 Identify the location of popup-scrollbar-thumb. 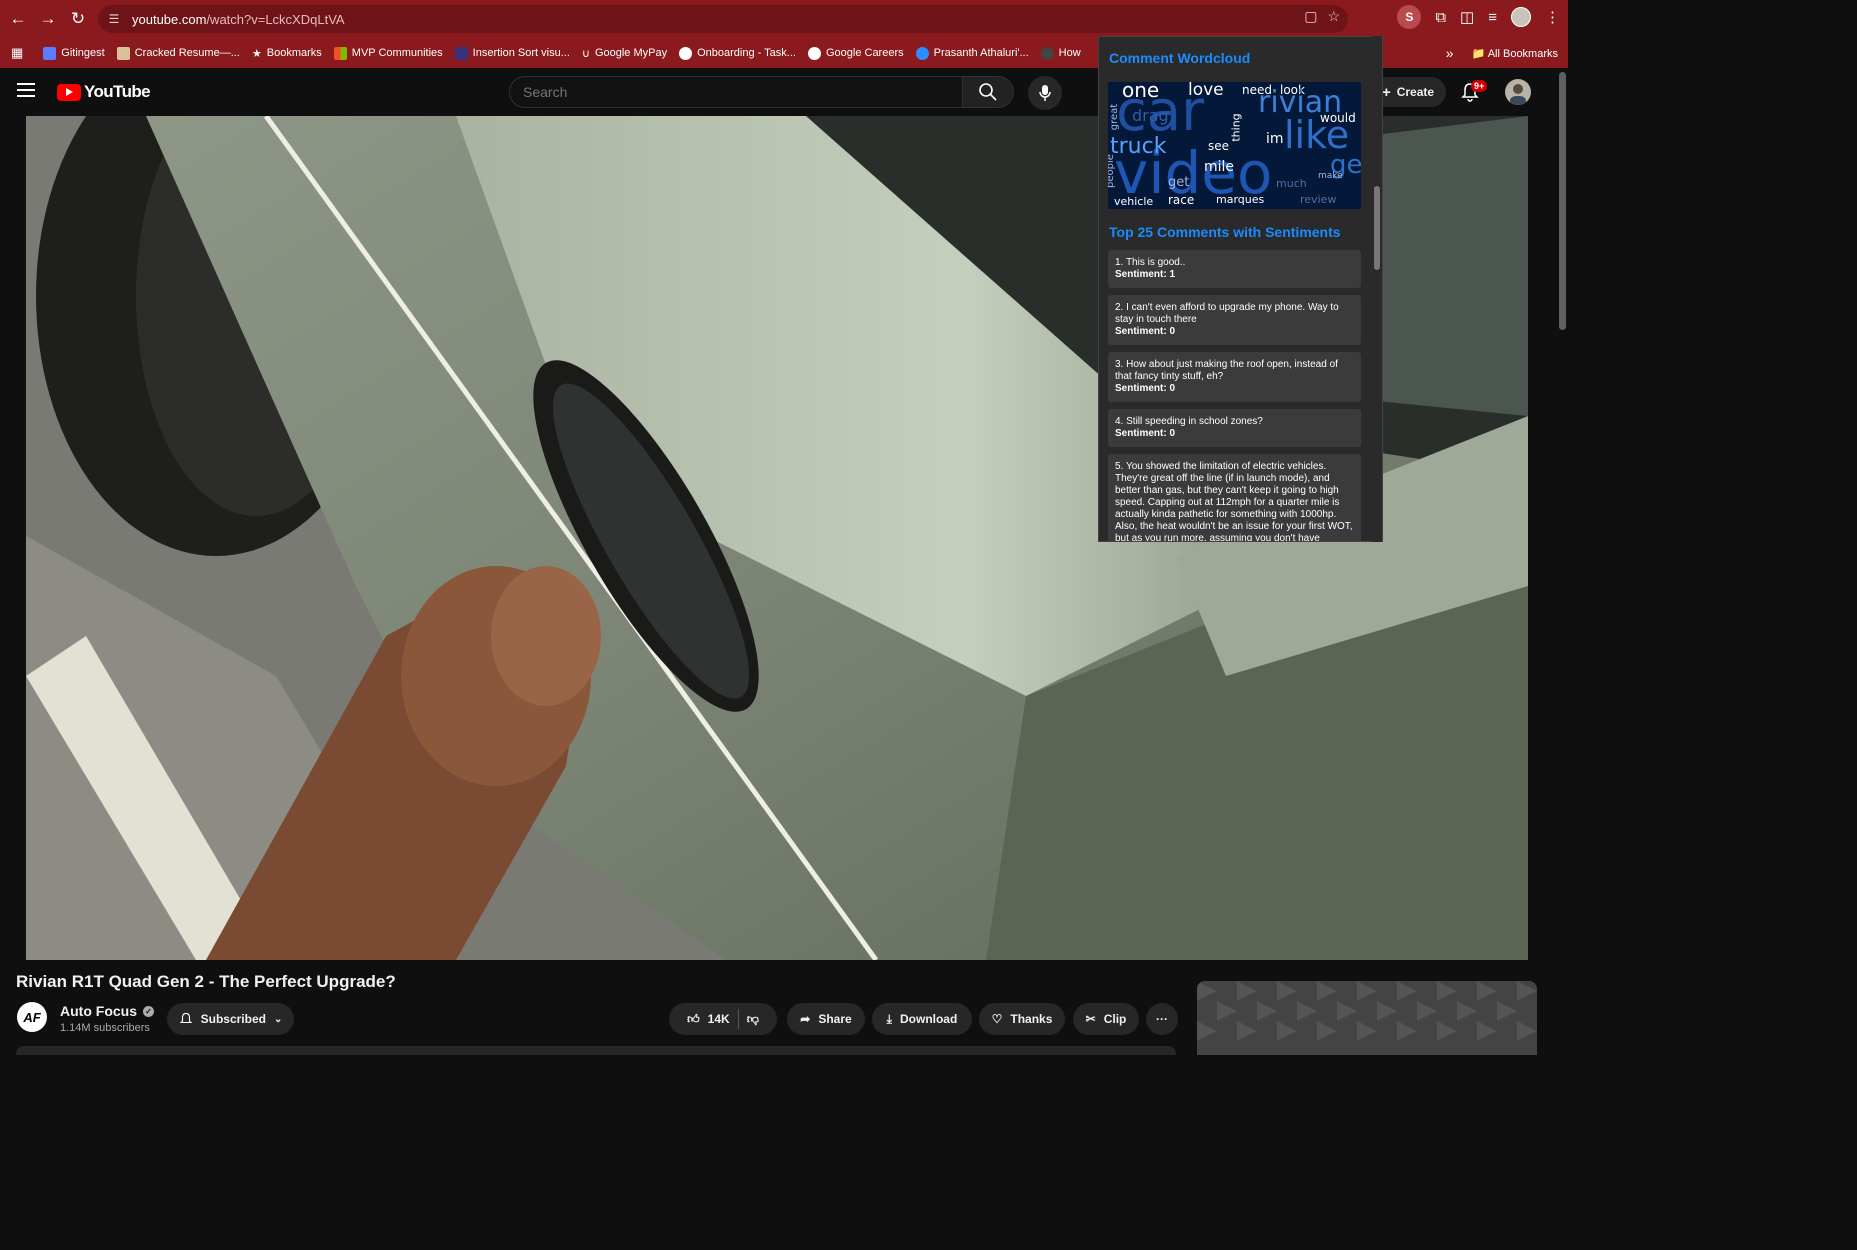
(1377, 228).